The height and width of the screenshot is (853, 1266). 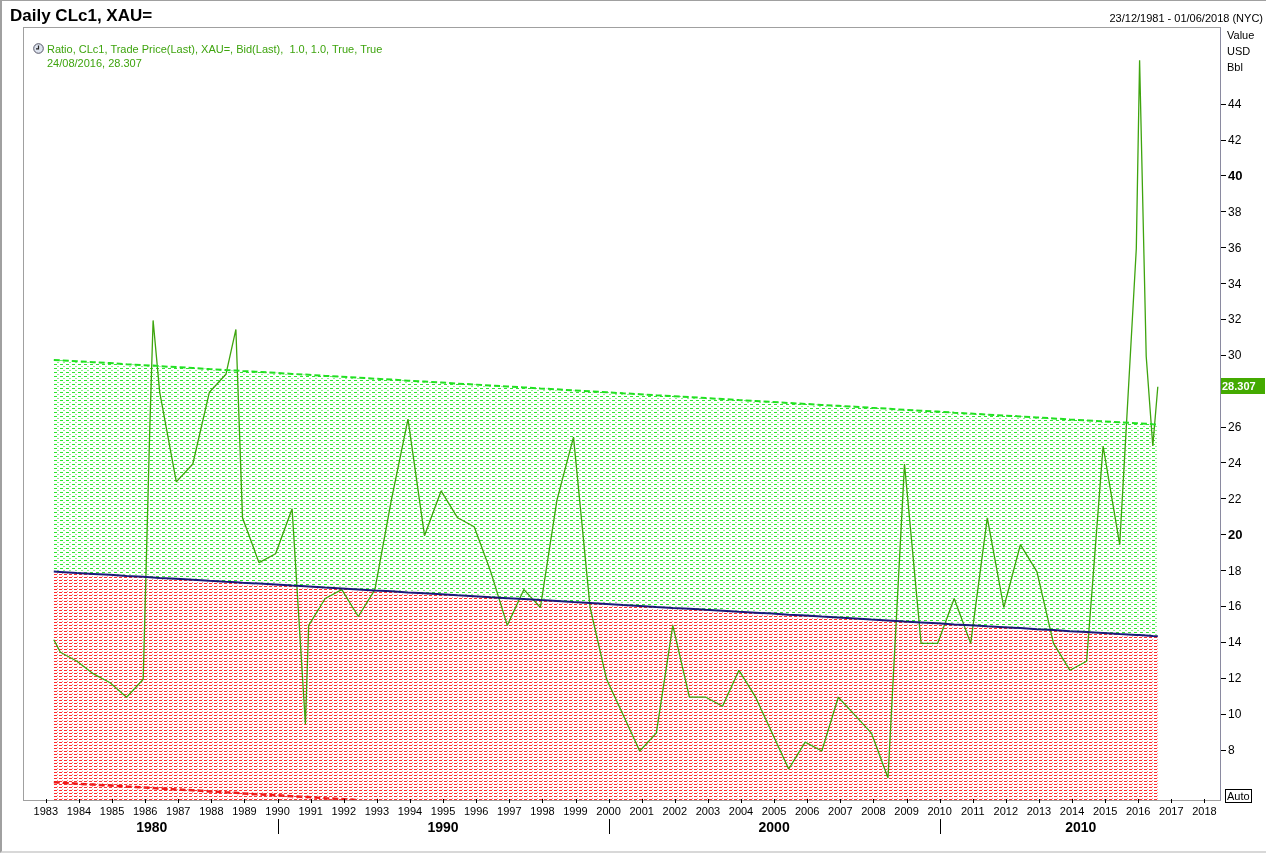 What do you see at coordinates (112, 811) in the screenshot?
I see `x-axis-label: 1985` at bounding box center [112, 811].